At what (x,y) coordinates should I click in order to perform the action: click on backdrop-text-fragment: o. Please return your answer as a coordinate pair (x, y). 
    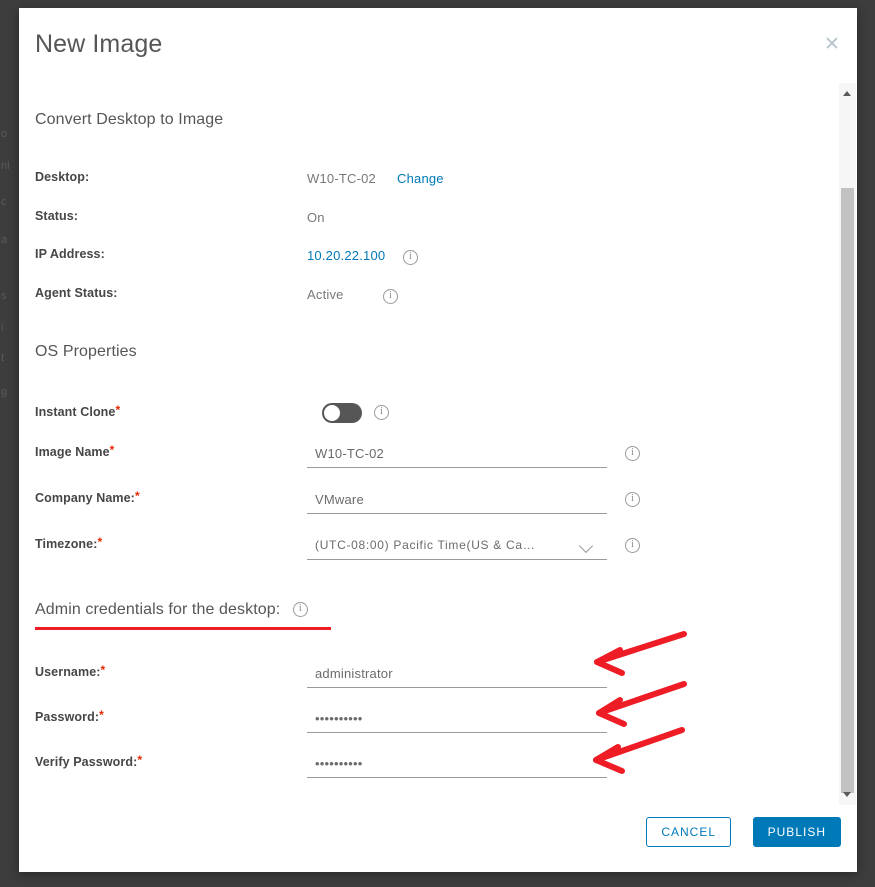
    Looking at the image, I should click on (4, 134).